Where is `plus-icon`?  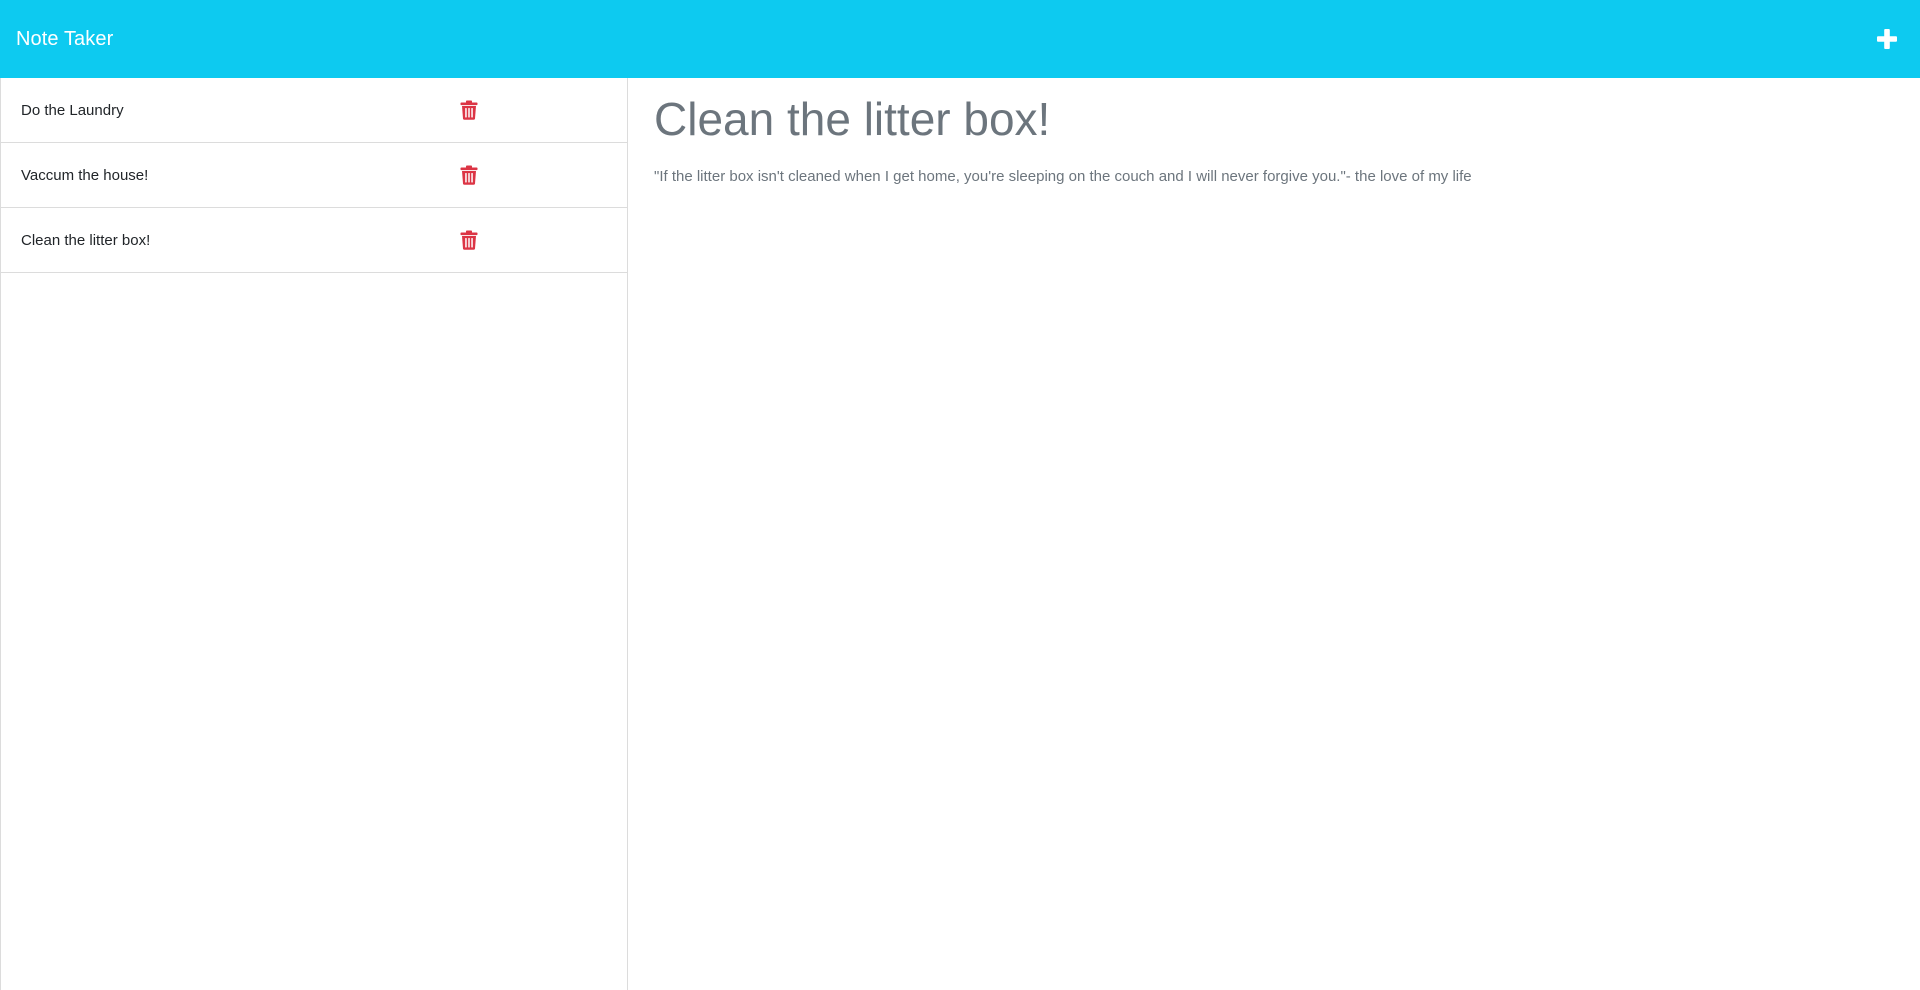
plus-icon is located at coordinates (1887, 39).